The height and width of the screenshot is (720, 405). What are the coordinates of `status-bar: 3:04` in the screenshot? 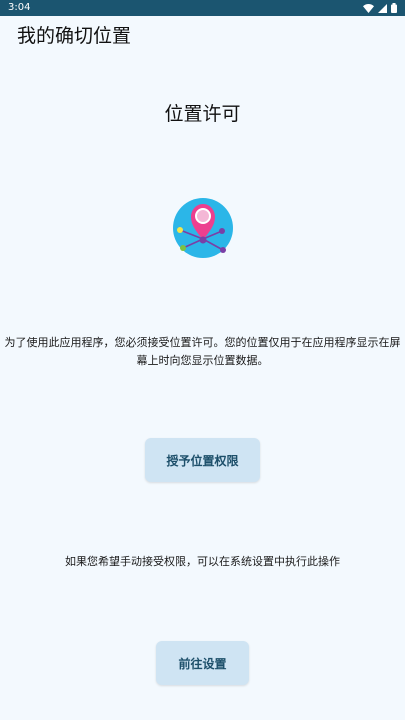 It's located at (202, 8).